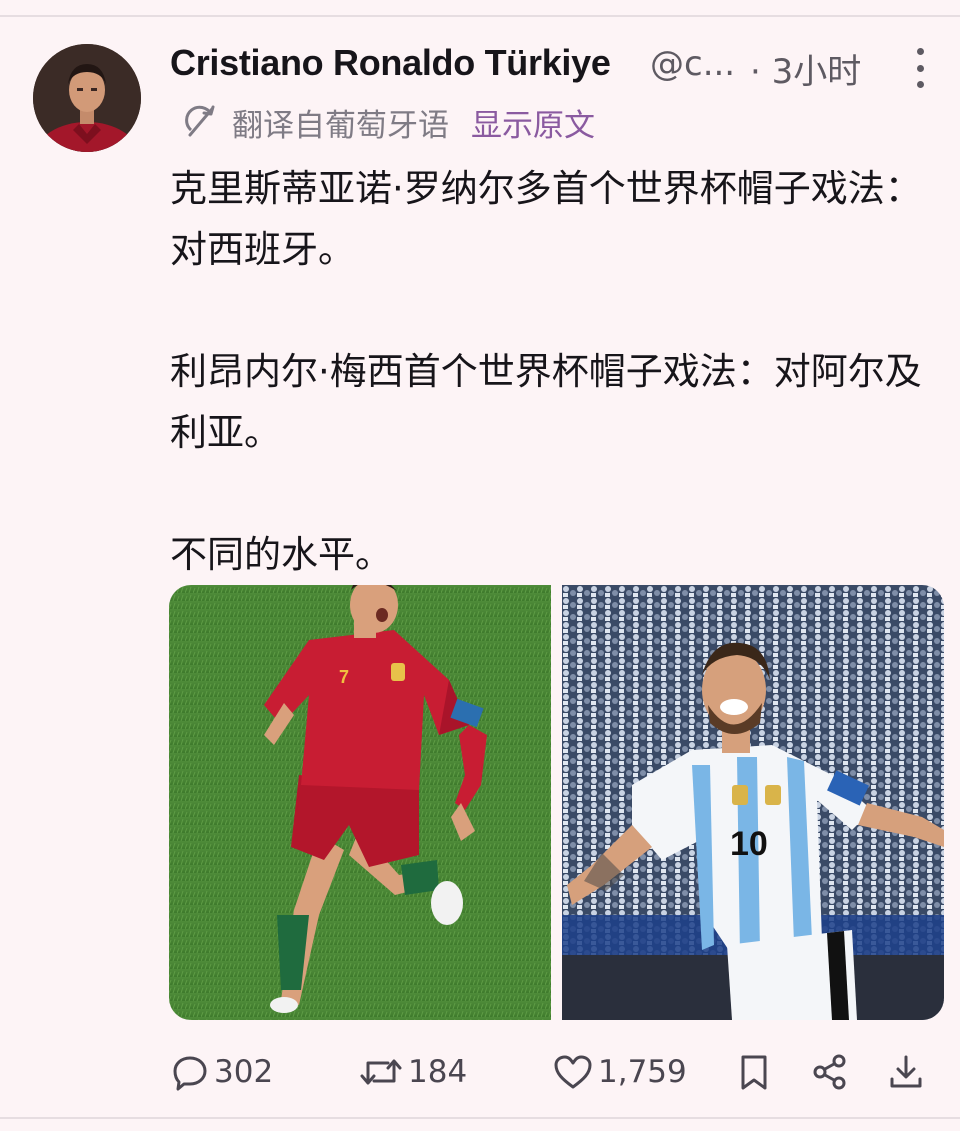  I want to click on action-bar: 302 184 1,759, so click(480, 1072).